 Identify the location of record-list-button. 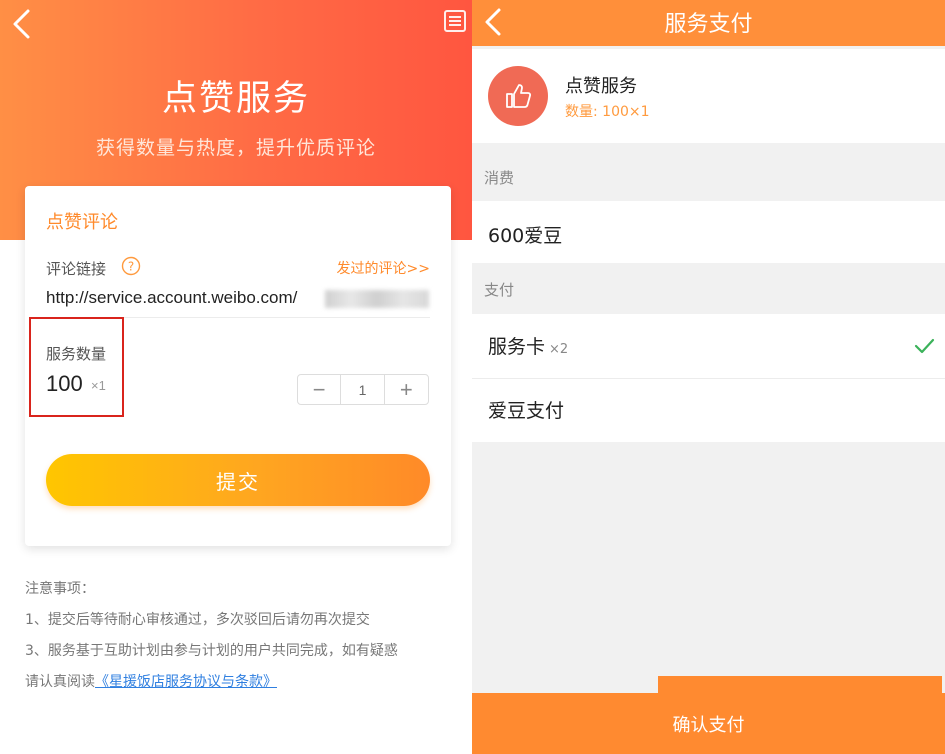
(455, 21).